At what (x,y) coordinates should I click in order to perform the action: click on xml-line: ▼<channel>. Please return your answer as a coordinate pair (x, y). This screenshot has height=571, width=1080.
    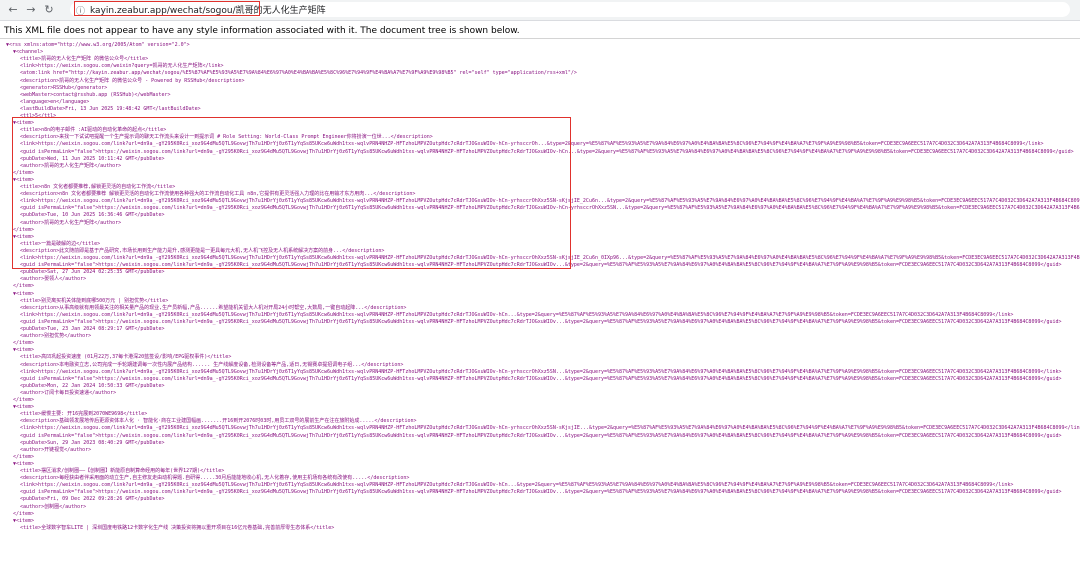
    Looking at the image, I should click on (28, 52).